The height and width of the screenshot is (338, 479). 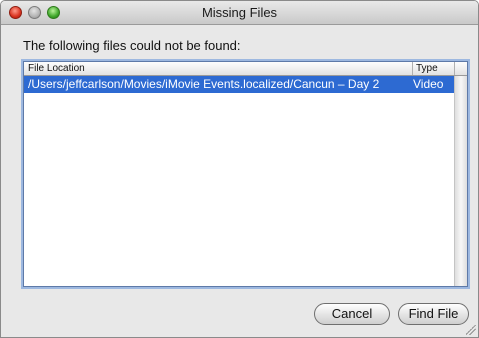 I want to click on dialog-prompt: The following files could not be found:, so click(x=132, y=45).